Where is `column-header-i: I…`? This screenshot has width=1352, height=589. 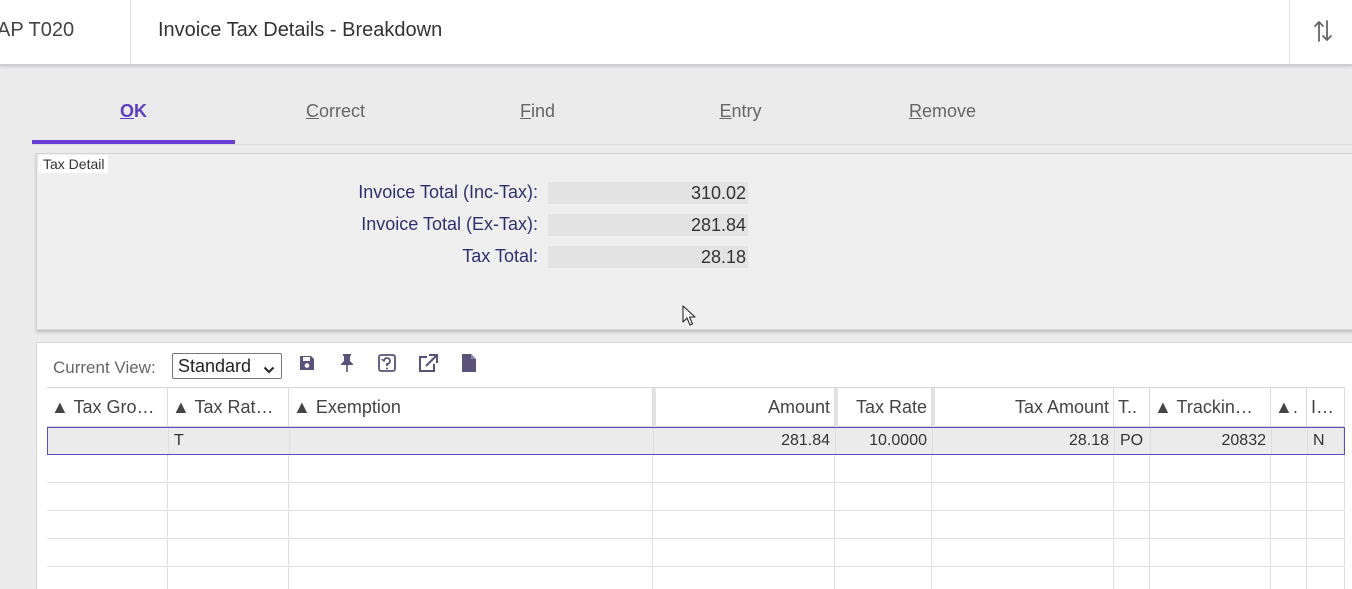
column-header-i: I… is located at coordinates (1326, 408).